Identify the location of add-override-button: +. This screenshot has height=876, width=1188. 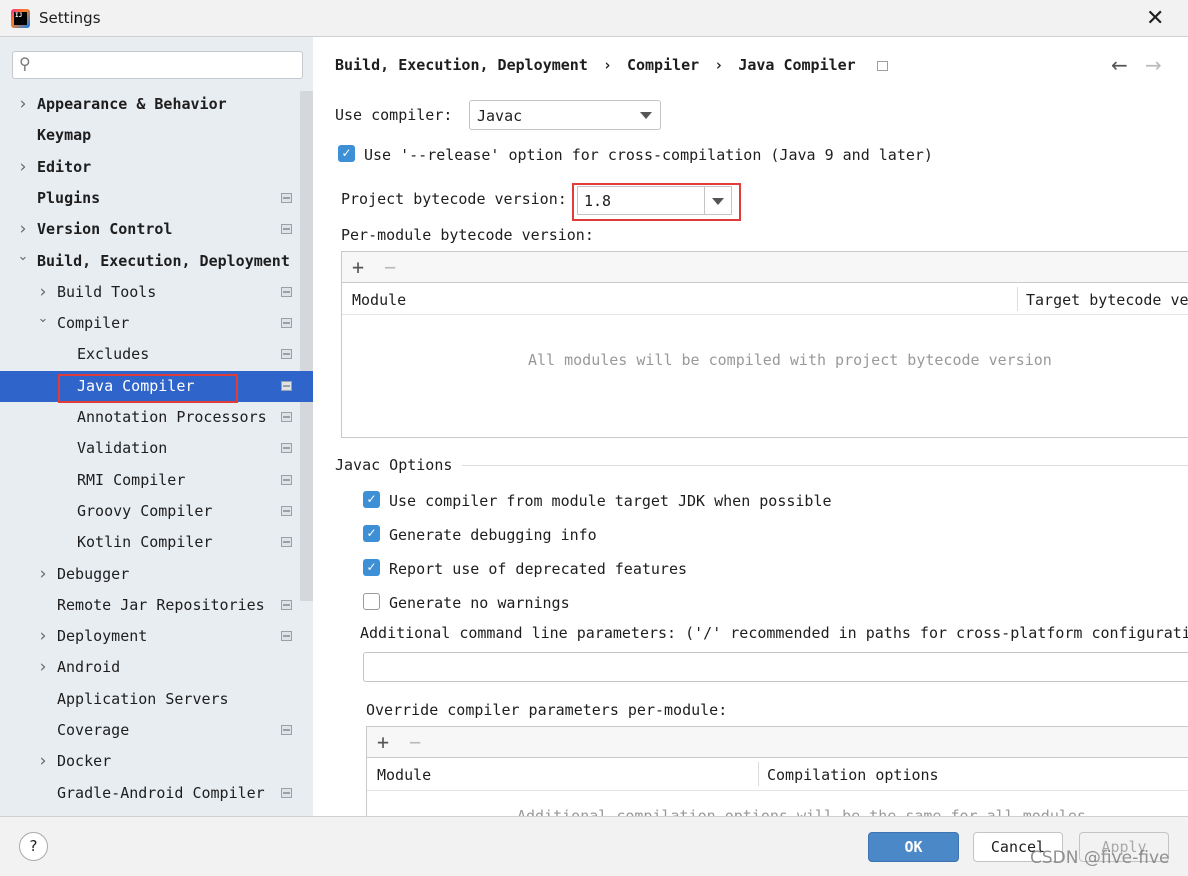
(383, 742).